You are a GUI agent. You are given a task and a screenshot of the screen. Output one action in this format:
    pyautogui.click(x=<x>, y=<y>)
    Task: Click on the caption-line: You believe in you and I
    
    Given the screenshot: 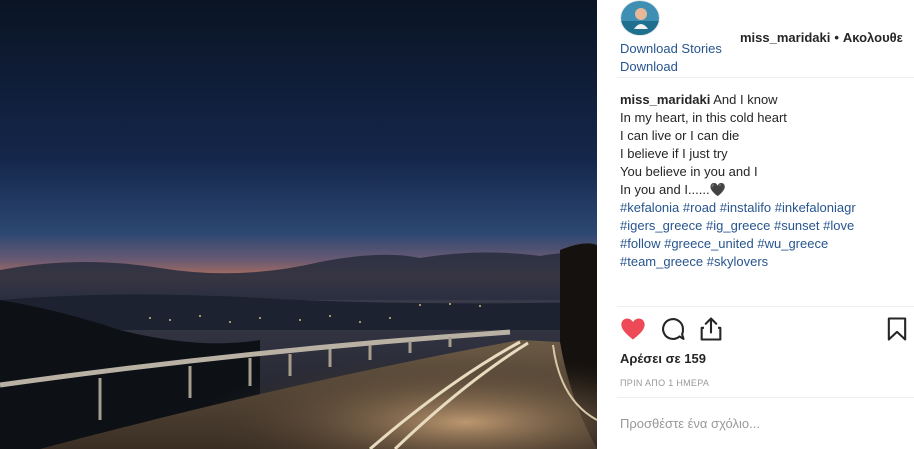 What is the action you would take?
    pyautogui.click(x=689, y=171)
    